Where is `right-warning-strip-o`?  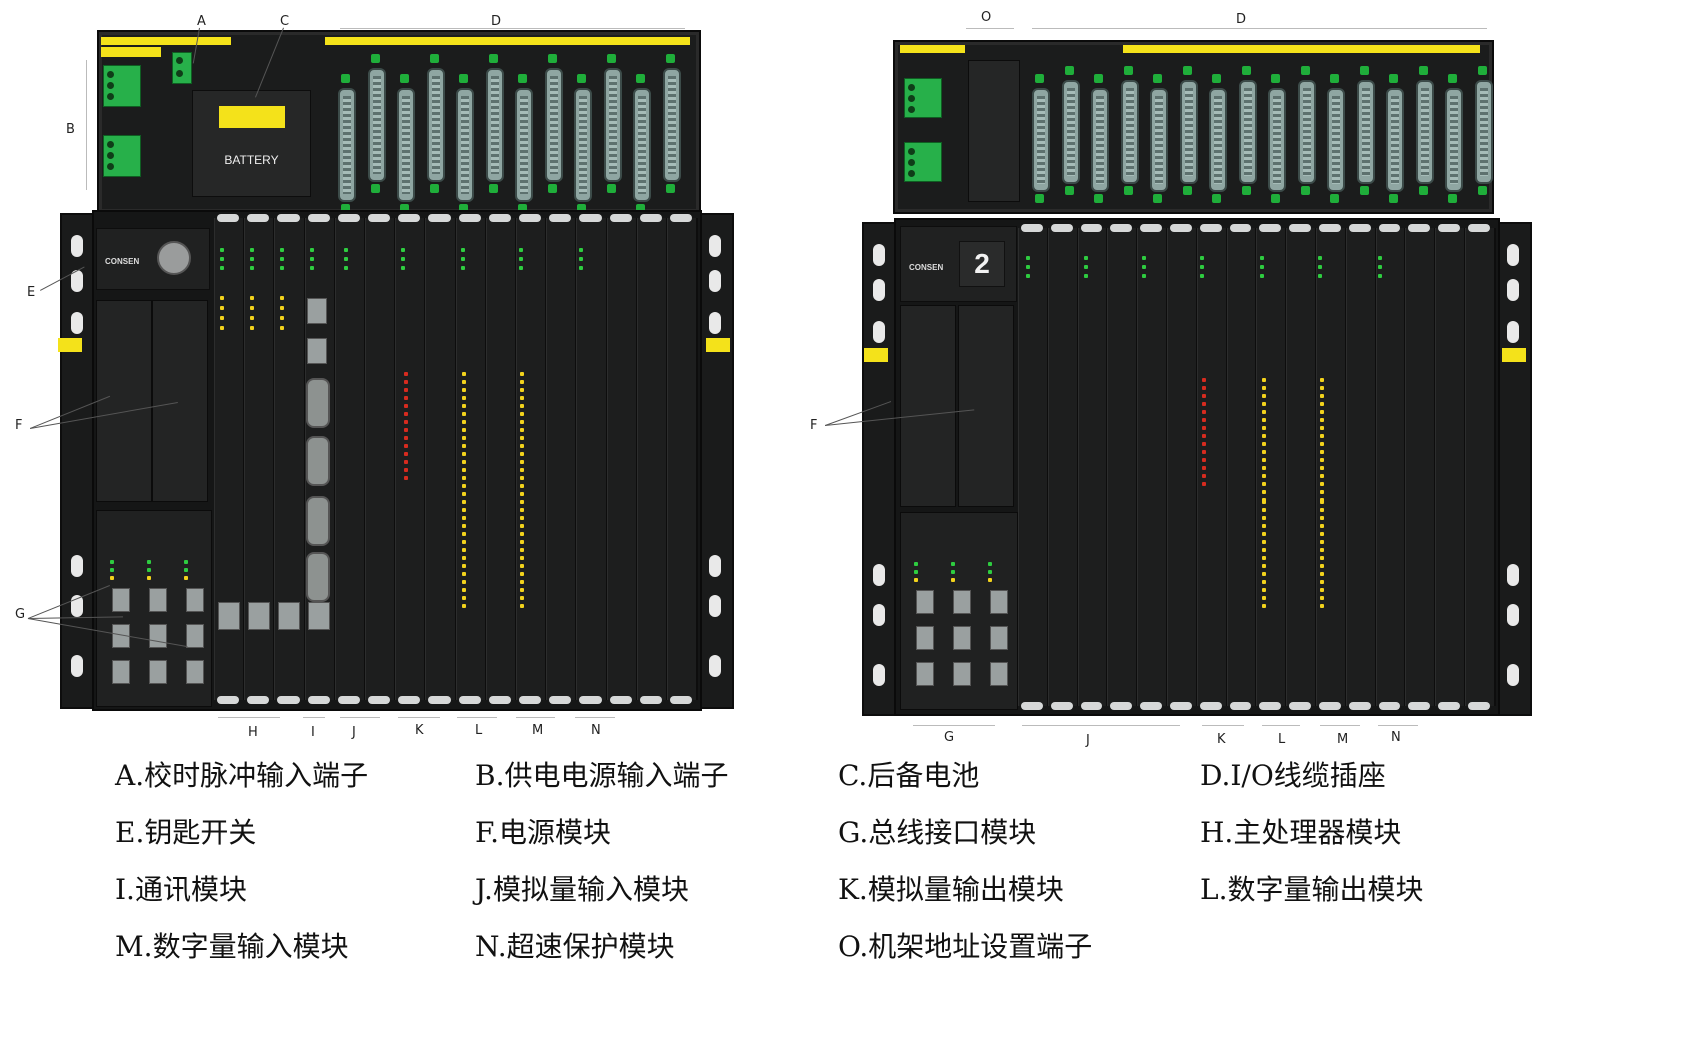 right-warning-strip-o is located at coordinates (932, 49).